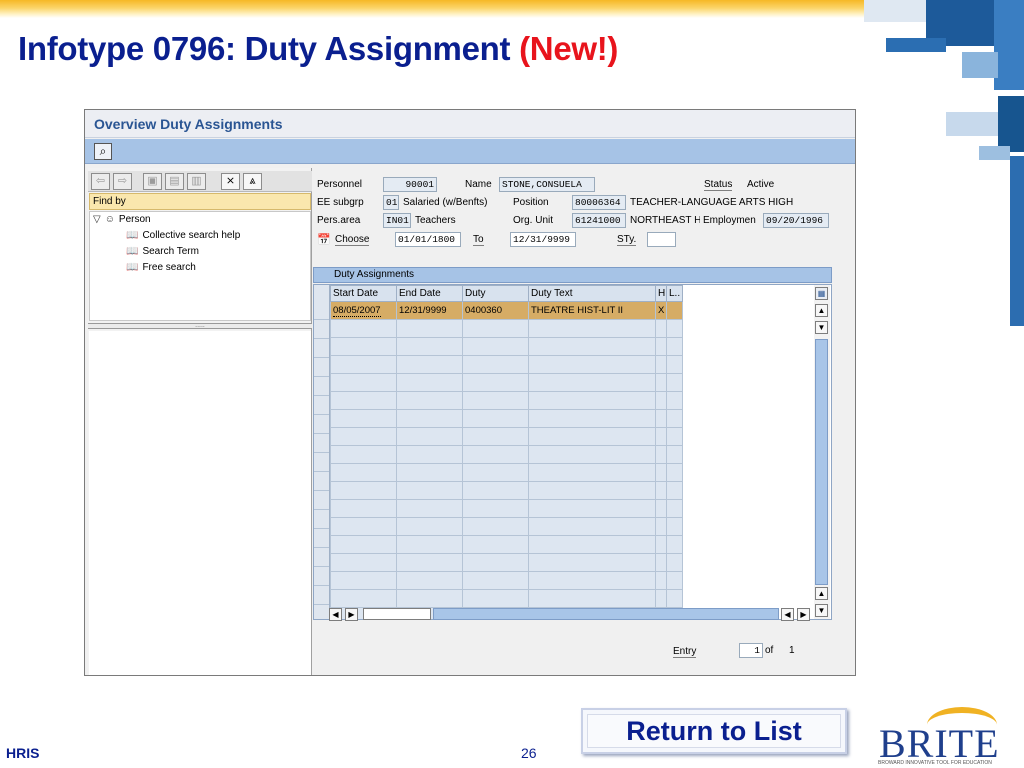 The image size is (1024, 768). Describe the element at coordinates (787, 614) in the screenshot. I see `scroll-left-icon: ◀` at that location.